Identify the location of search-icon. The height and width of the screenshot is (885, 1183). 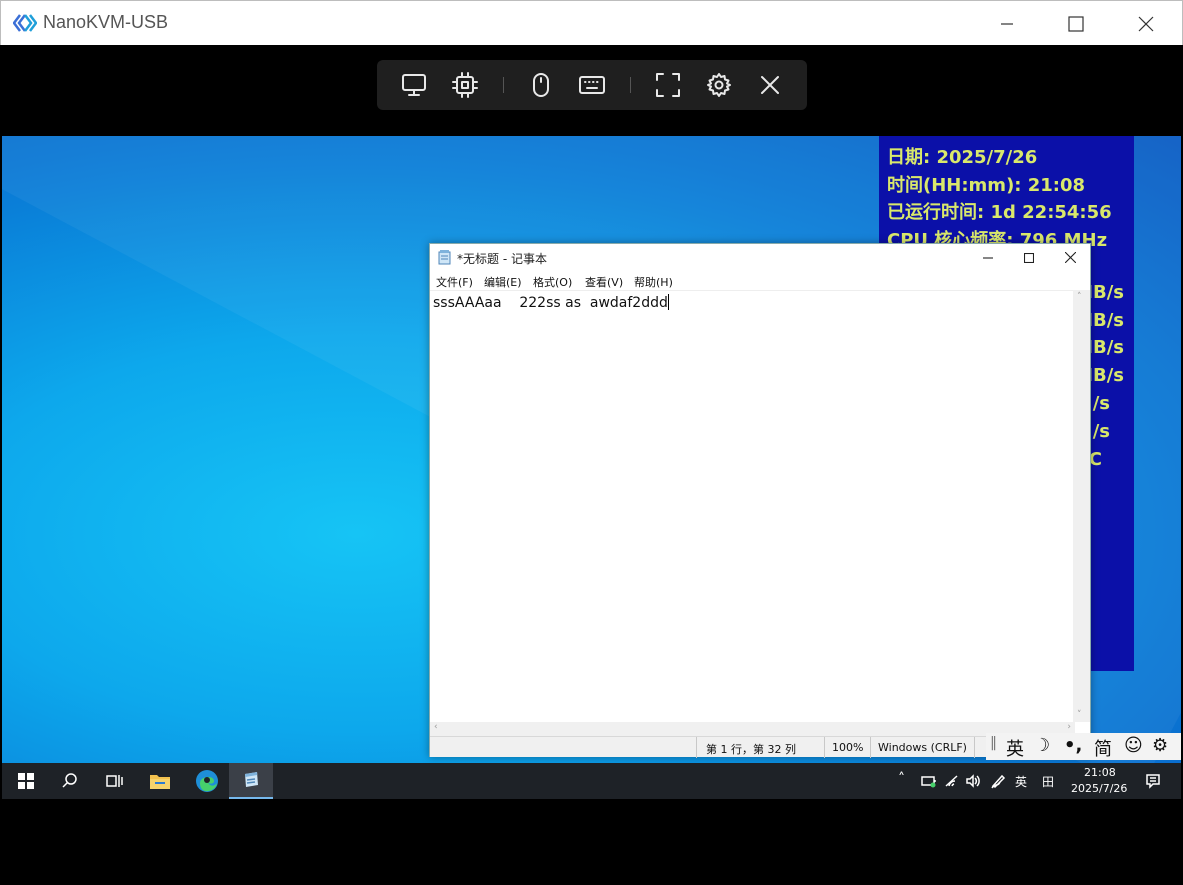
(69, 780).